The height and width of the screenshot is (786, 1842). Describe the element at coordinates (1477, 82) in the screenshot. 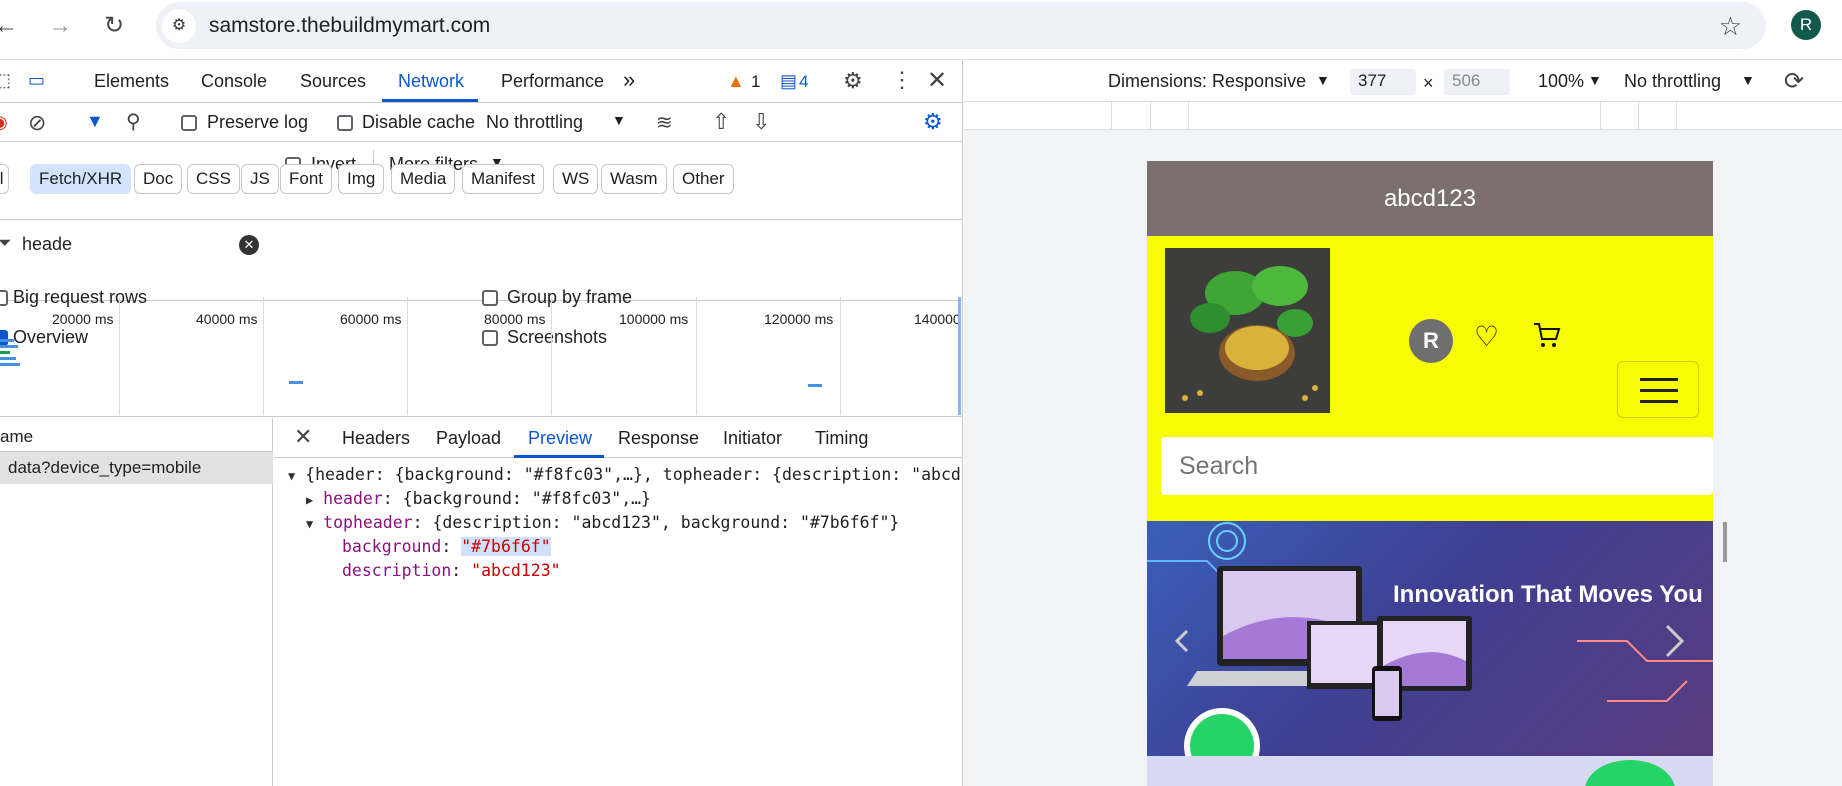

I see `height-input: 506` at that location.